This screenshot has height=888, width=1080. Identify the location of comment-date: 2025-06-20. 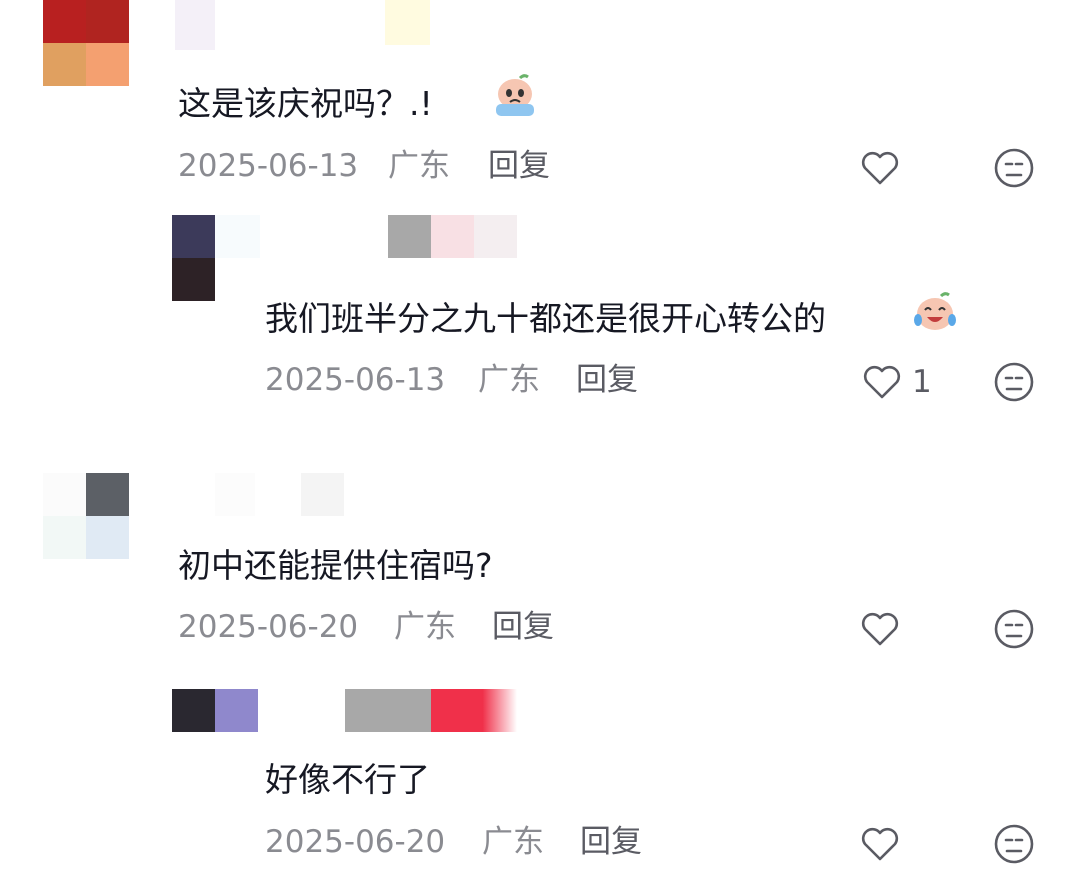
(268, 627).